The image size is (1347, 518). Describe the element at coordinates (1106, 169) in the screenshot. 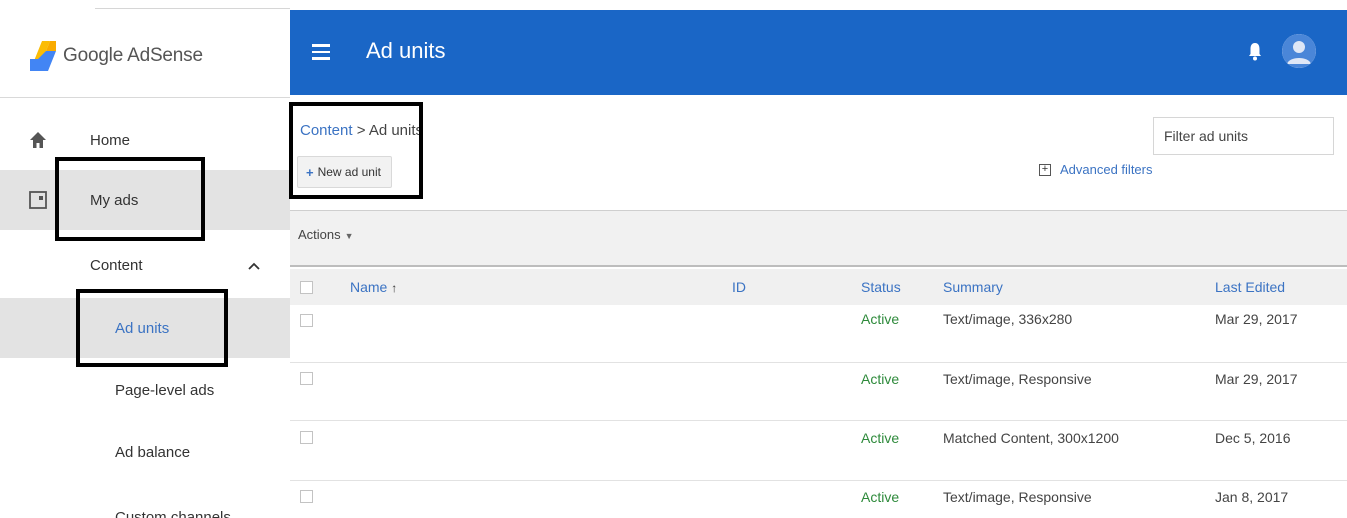

I see `advanced-filters-label: Advanced filters` at that location.